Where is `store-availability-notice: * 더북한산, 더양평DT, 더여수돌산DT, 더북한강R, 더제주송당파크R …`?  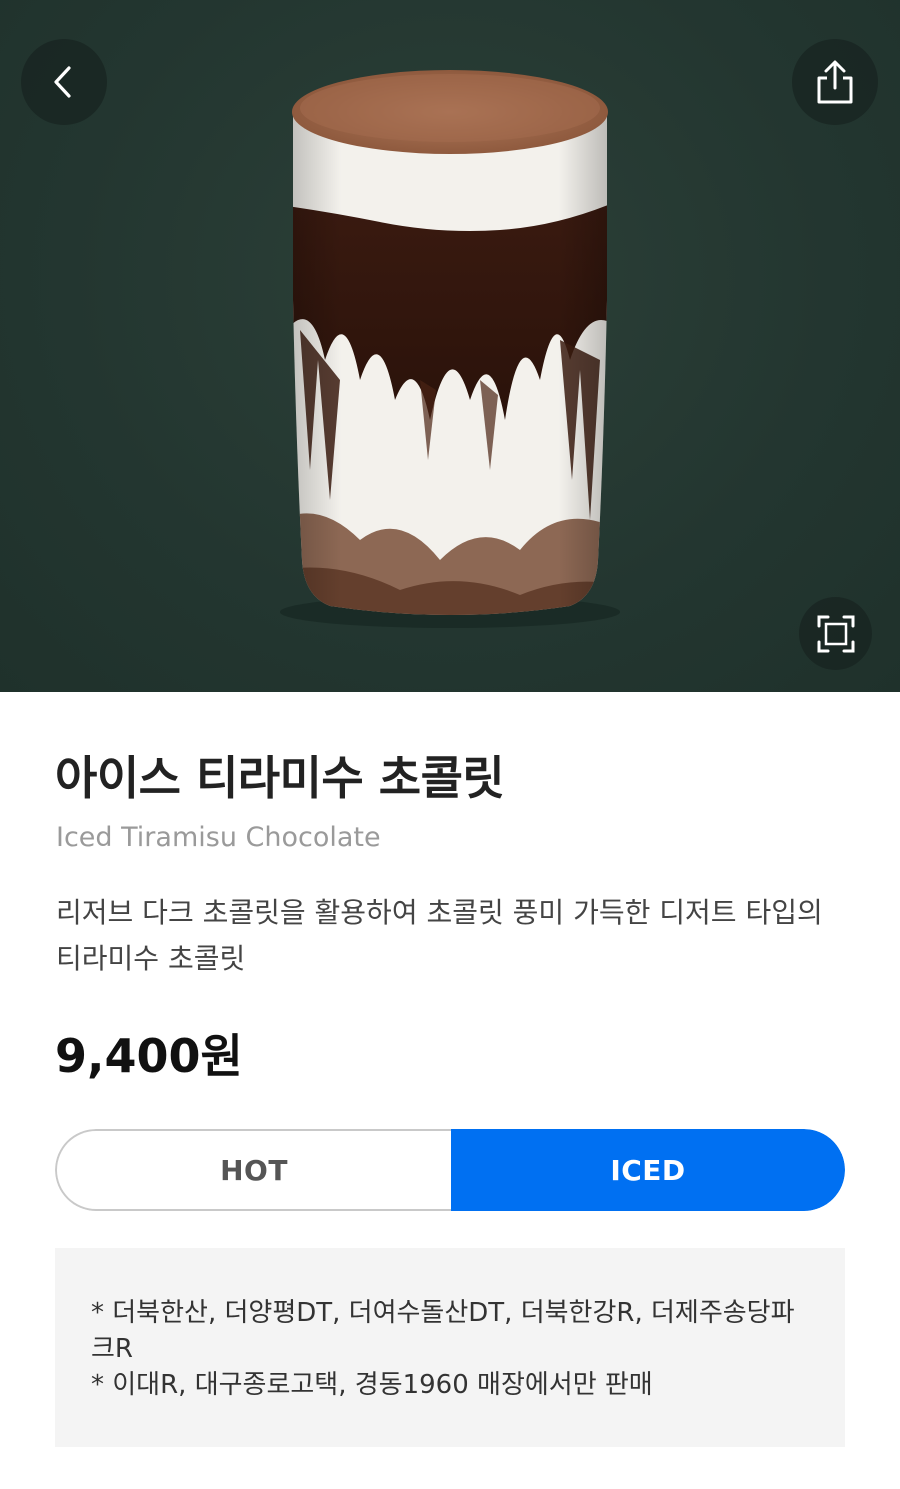
store-availability-notice: * 더북한산, 더양평DT, 더여수돌산DT, 더북한강R, 더제주송당파크R … is located at coordinates (450, 1347).